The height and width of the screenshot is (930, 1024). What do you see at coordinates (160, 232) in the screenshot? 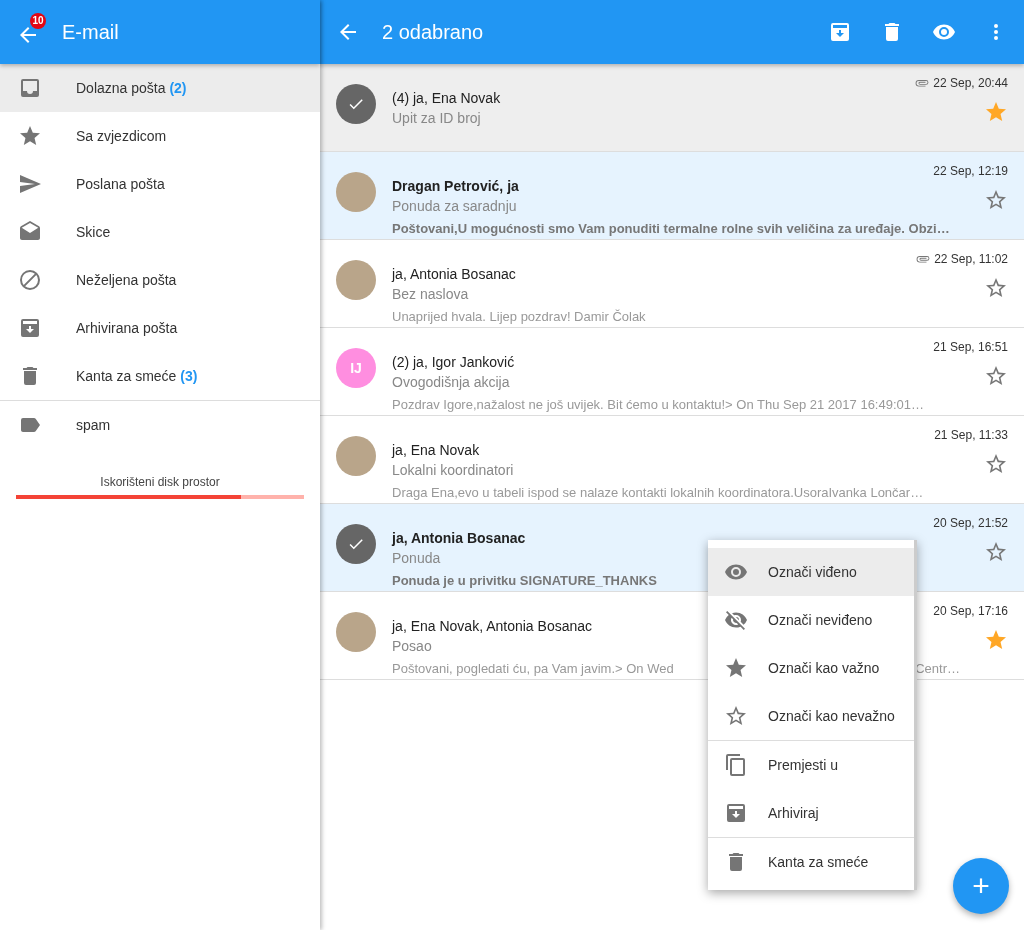
I see `nav-item: Skice` at bounding box center [160, 232].